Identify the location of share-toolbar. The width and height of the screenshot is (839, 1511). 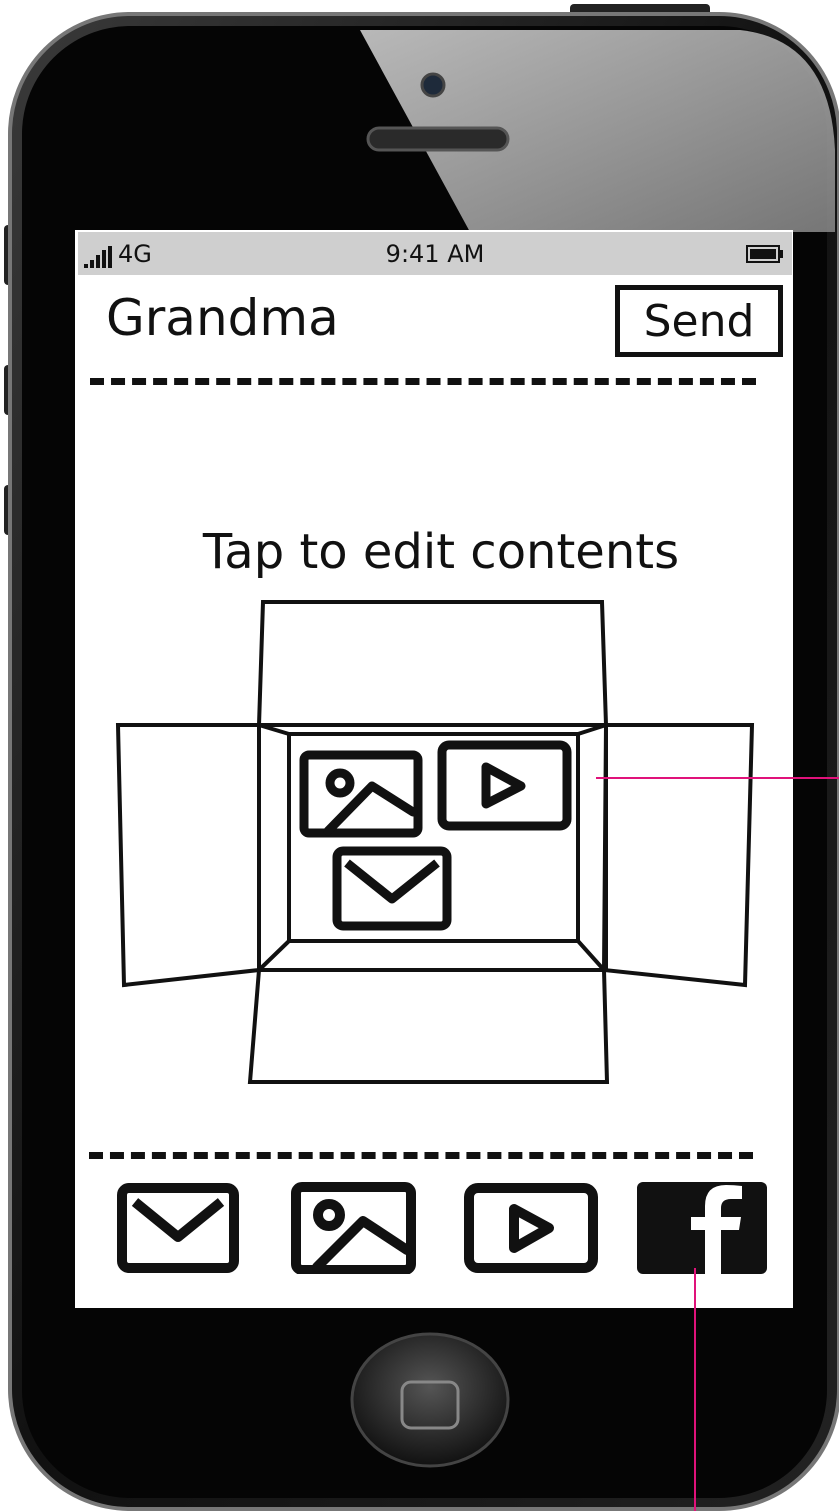
(433, 1220).